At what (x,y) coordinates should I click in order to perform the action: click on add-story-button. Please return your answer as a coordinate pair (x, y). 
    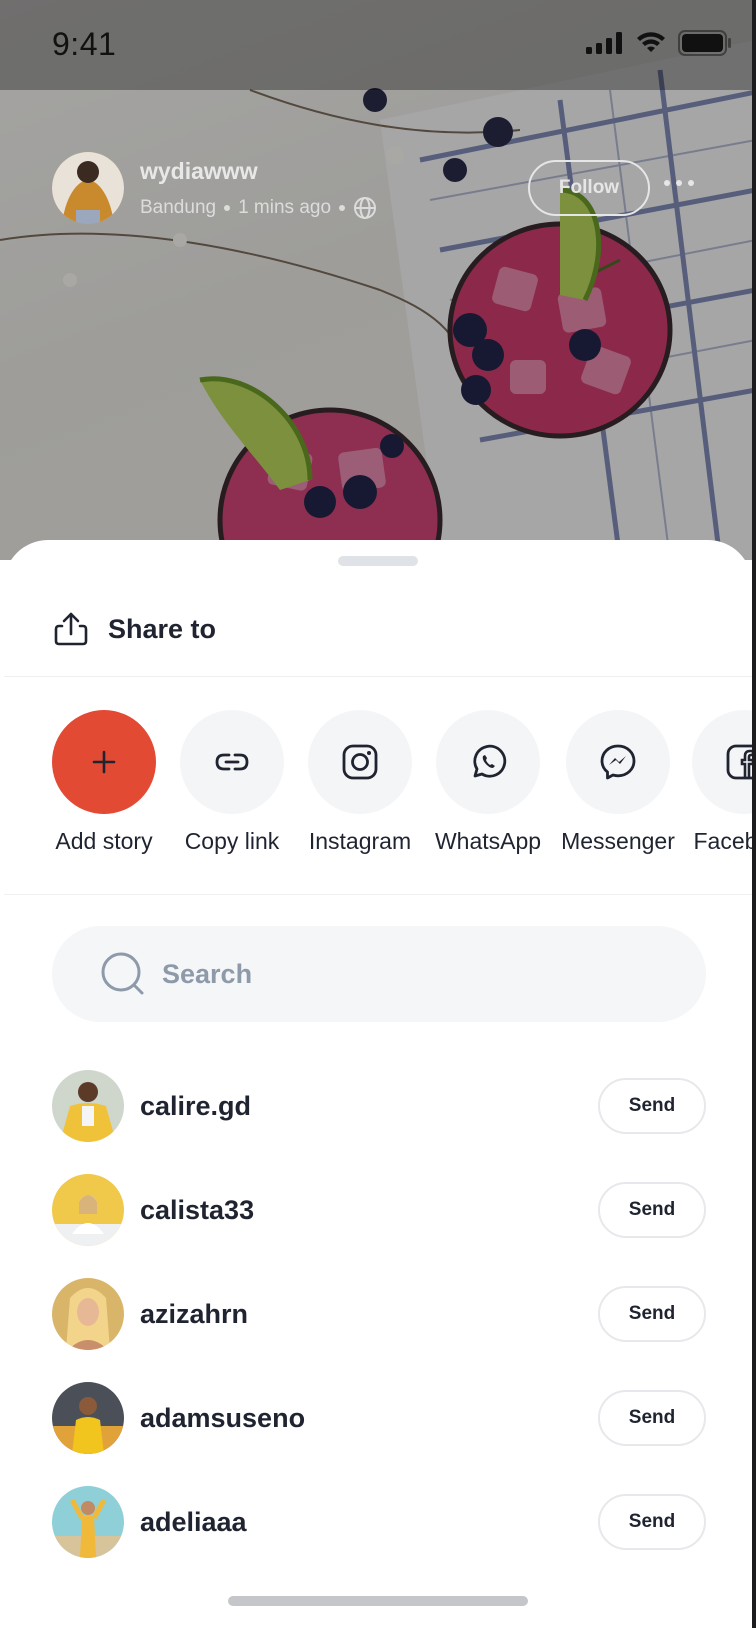
    Looking at the image, I should click on (104, 762).